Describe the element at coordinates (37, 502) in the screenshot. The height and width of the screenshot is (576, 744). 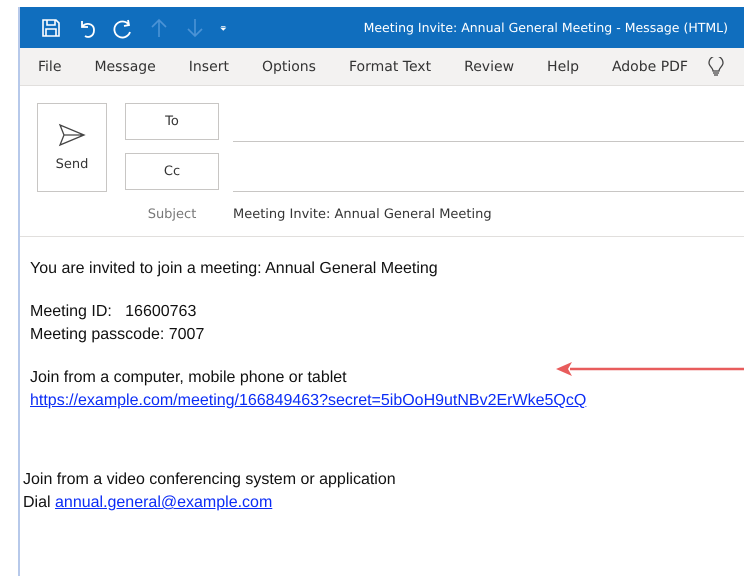
I see `body-text: Dial` at that location.